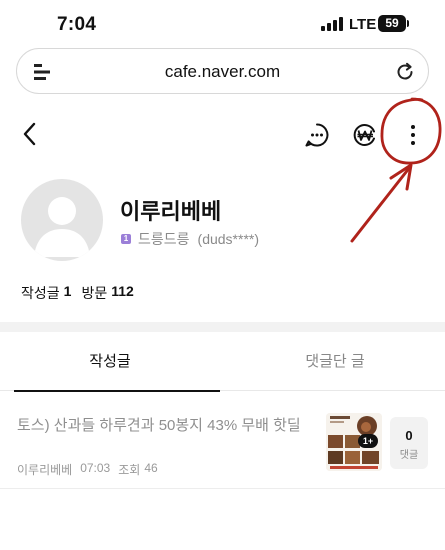 The height and width of the screenshot is (550, 445). I want to click on comment-count-box: 0 댓글, so click(409, 443).